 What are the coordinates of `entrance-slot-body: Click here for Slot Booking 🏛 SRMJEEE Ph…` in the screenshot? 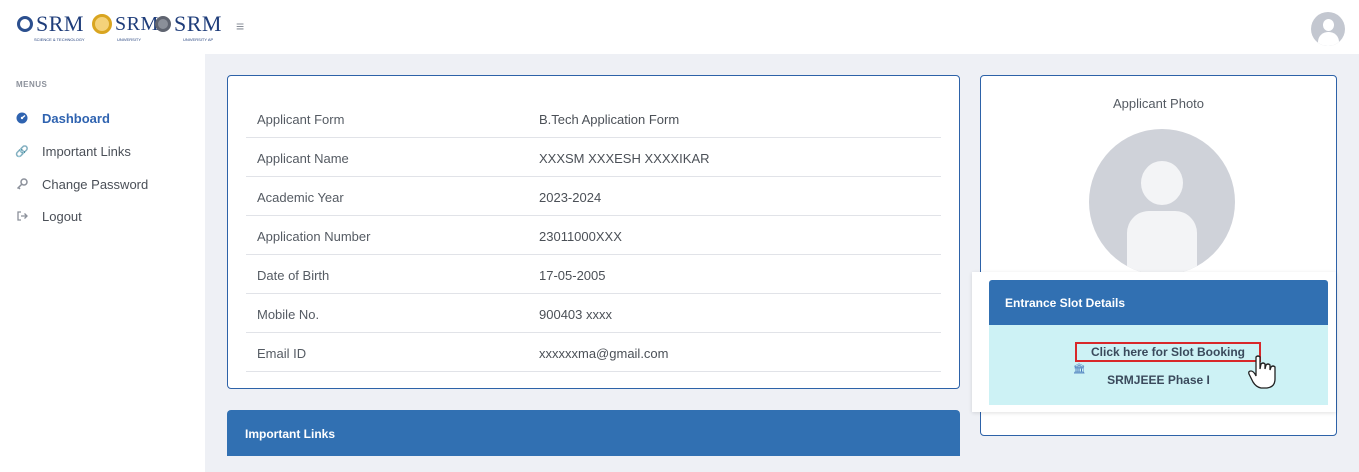 It's located at (1158, 365).